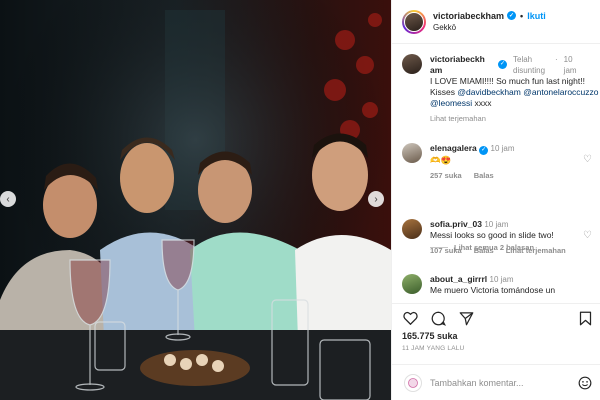 The height and width of the screenshot is (400, 600). I want to click on comment-text: 🫶😍, so click(441, 160).